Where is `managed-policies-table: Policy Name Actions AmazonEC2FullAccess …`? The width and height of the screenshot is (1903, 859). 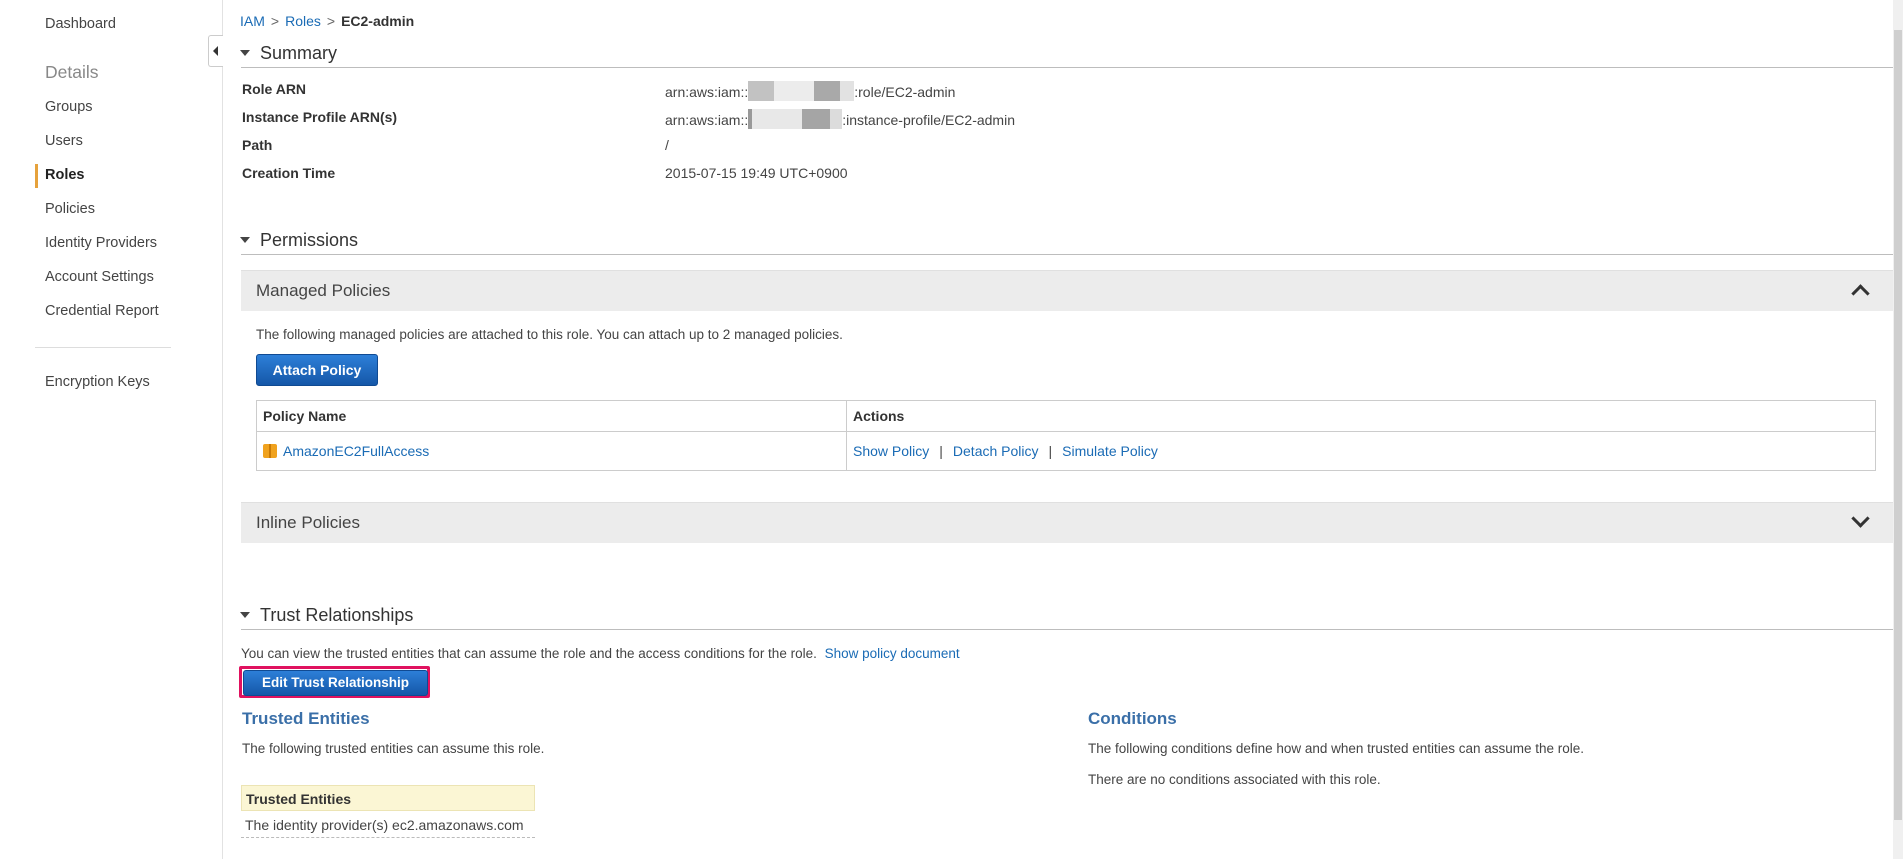 managed-policies-table: Policy Name Actions AmazonEC2FullAccess … is located at coordinates (1066, 435).